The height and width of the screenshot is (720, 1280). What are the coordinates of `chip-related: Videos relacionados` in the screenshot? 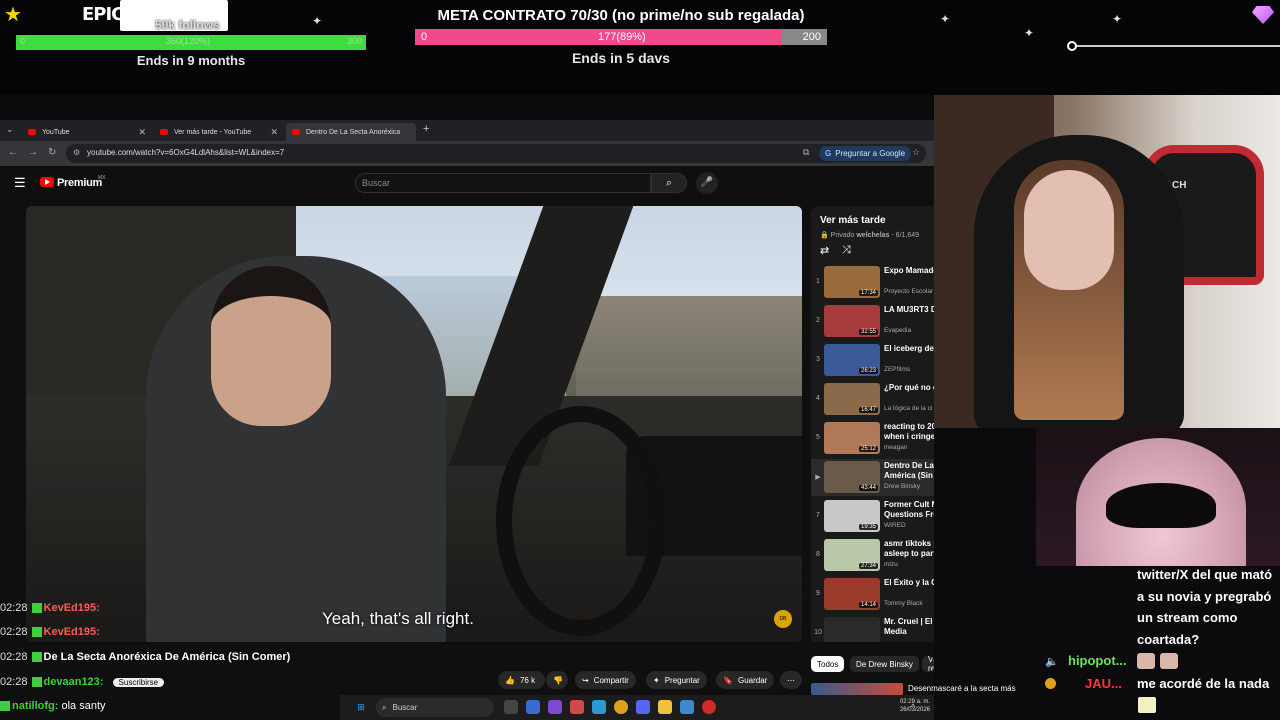 It's located at (928, 664).